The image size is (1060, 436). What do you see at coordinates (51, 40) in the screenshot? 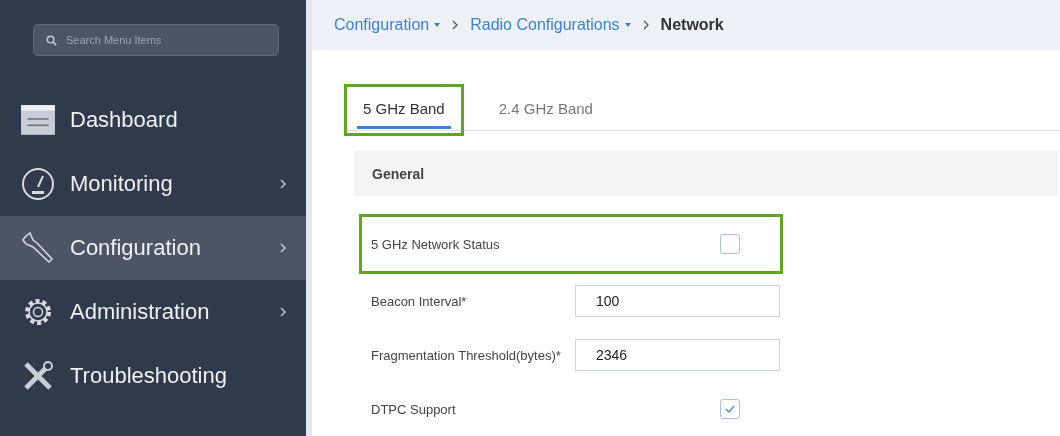
I see `search-icon` at bounding box center [51, 40].